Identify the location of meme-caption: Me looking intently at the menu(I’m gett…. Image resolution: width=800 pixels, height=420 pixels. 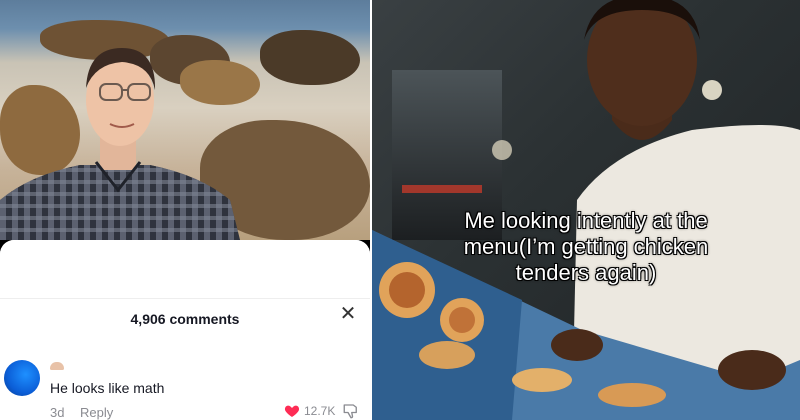
(586, 247).